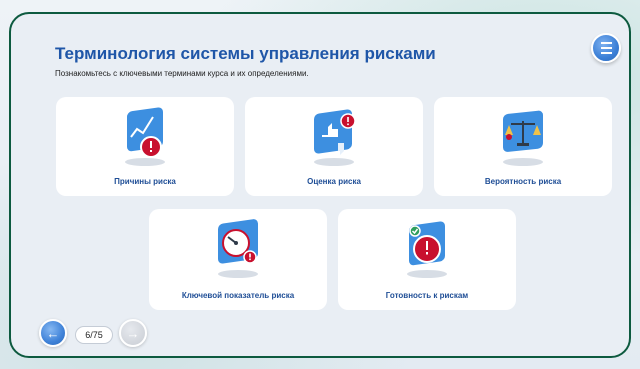  I want to click on arrow-left-icon: ←, so click(53, 333).